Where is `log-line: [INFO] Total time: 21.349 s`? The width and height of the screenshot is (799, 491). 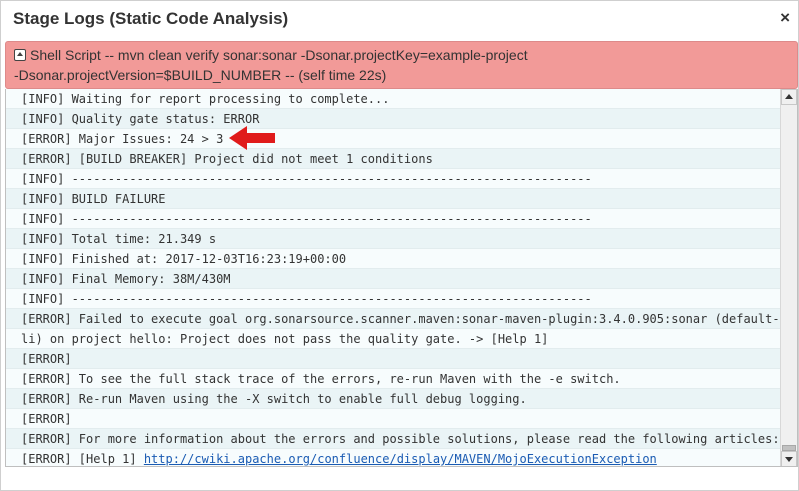 log-line: [INFO] Total time: 21.349 s is located at coordinates (394, 239).